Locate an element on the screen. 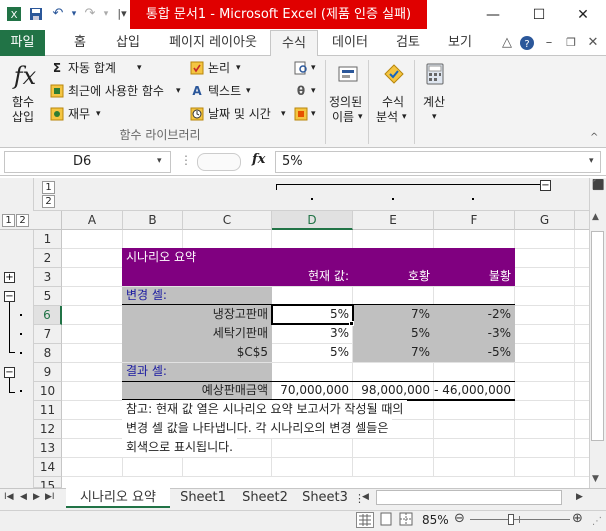 The image size is (606, 531). math-trig-icon: θ is located at coordinates (301, 91).